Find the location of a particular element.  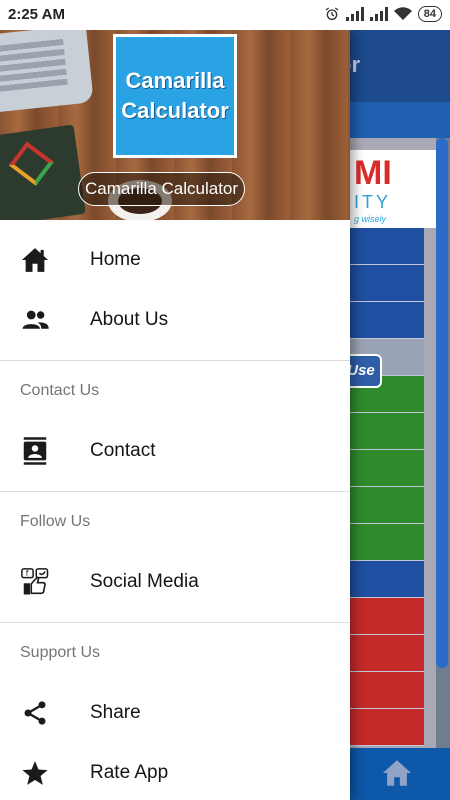

menu-item-rate-app: Rate App is located at coordinates (175, 771).